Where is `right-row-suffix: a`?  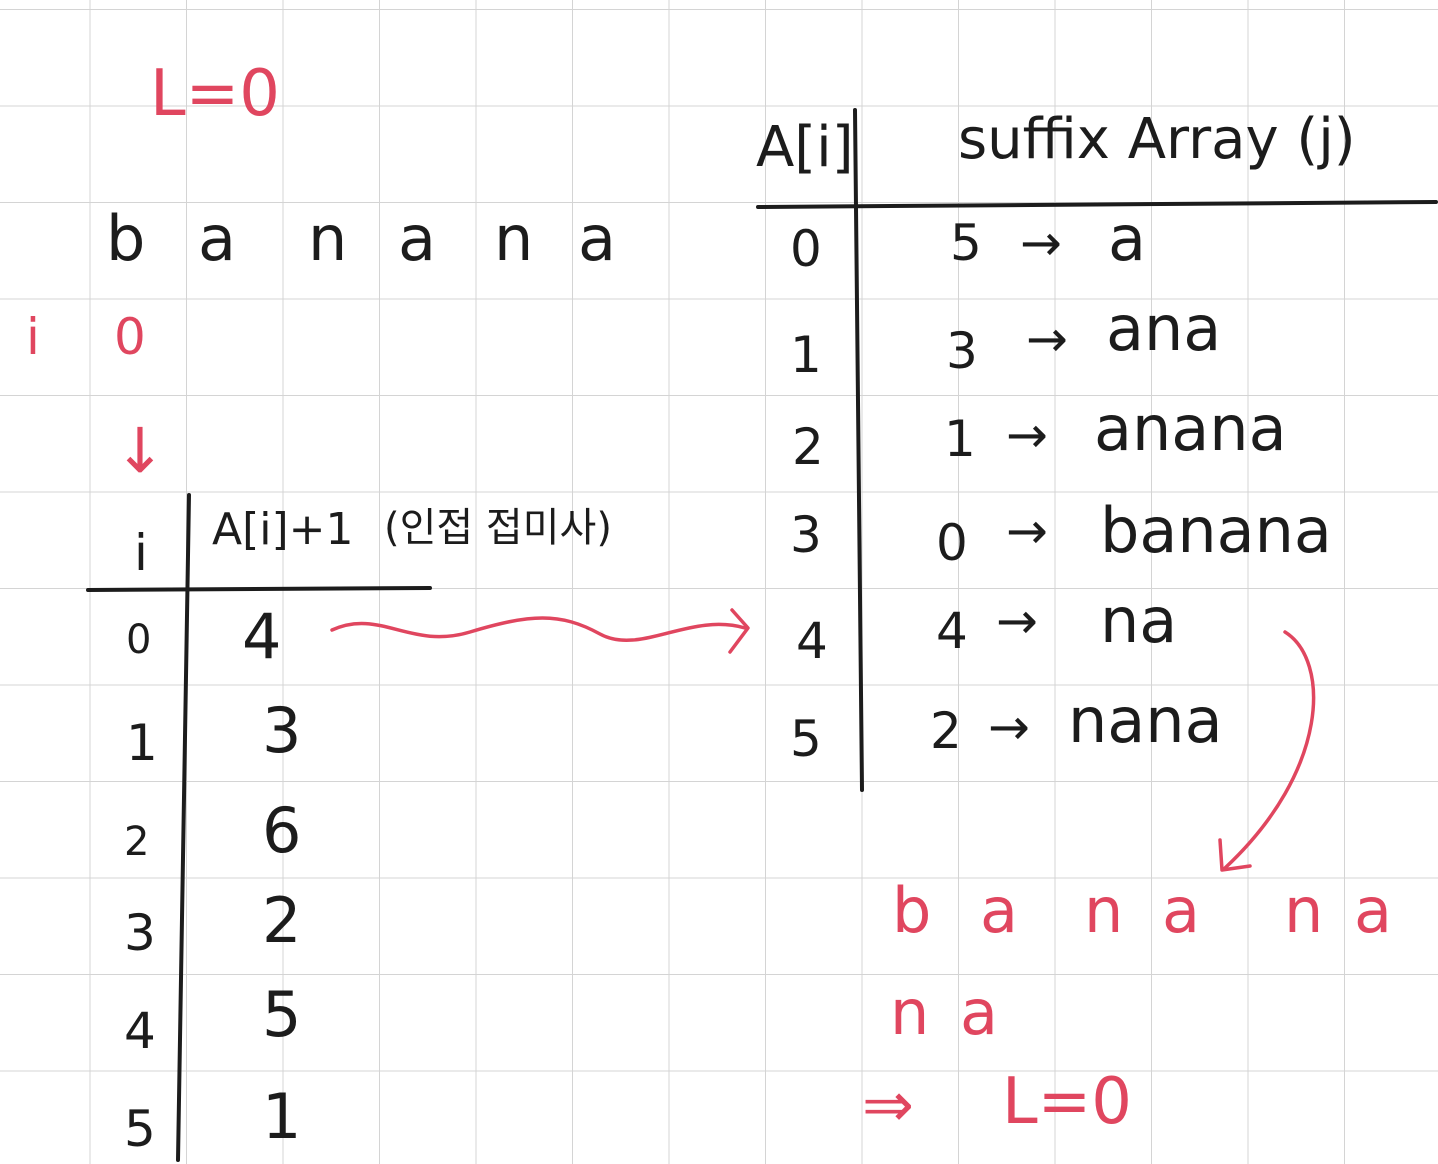
right-row-suffix: a is located at coordinates (1127, 238).